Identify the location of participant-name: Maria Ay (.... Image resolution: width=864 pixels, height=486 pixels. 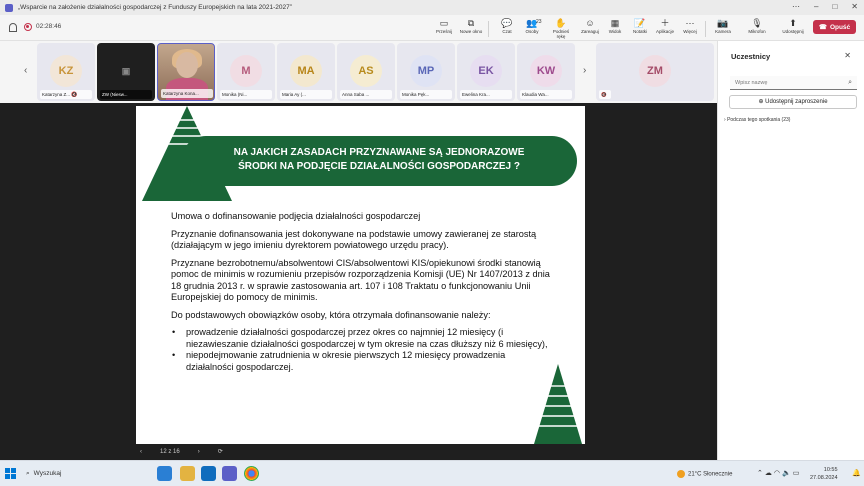
(306, 94).